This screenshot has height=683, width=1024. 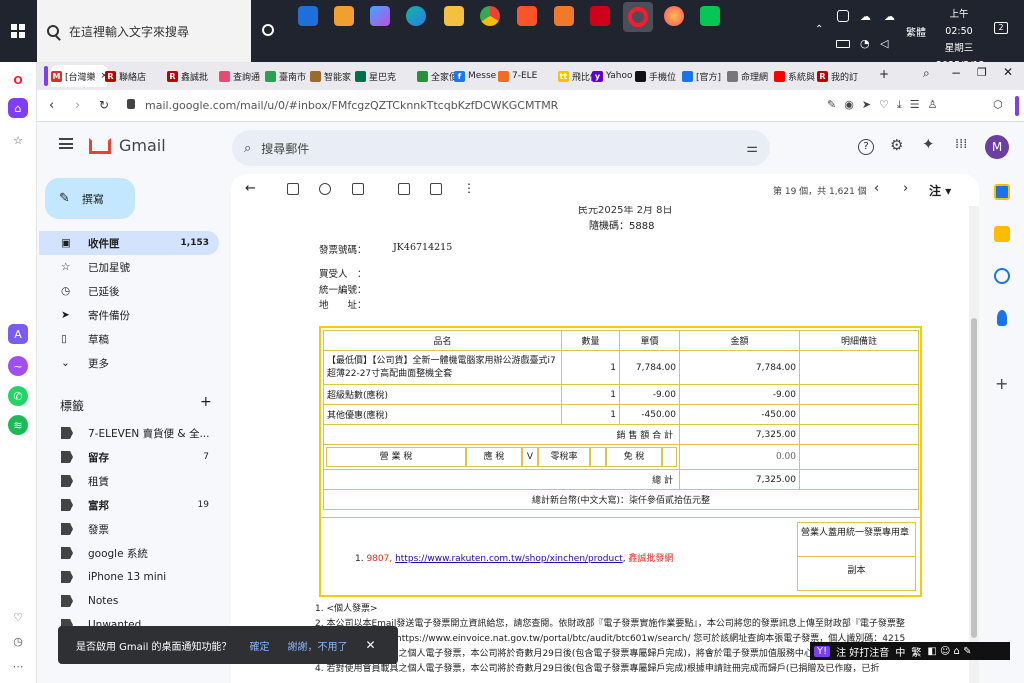 I want to click on nav-item-0: ▣ 收件匣 1,153, so click(x=129, y=243).